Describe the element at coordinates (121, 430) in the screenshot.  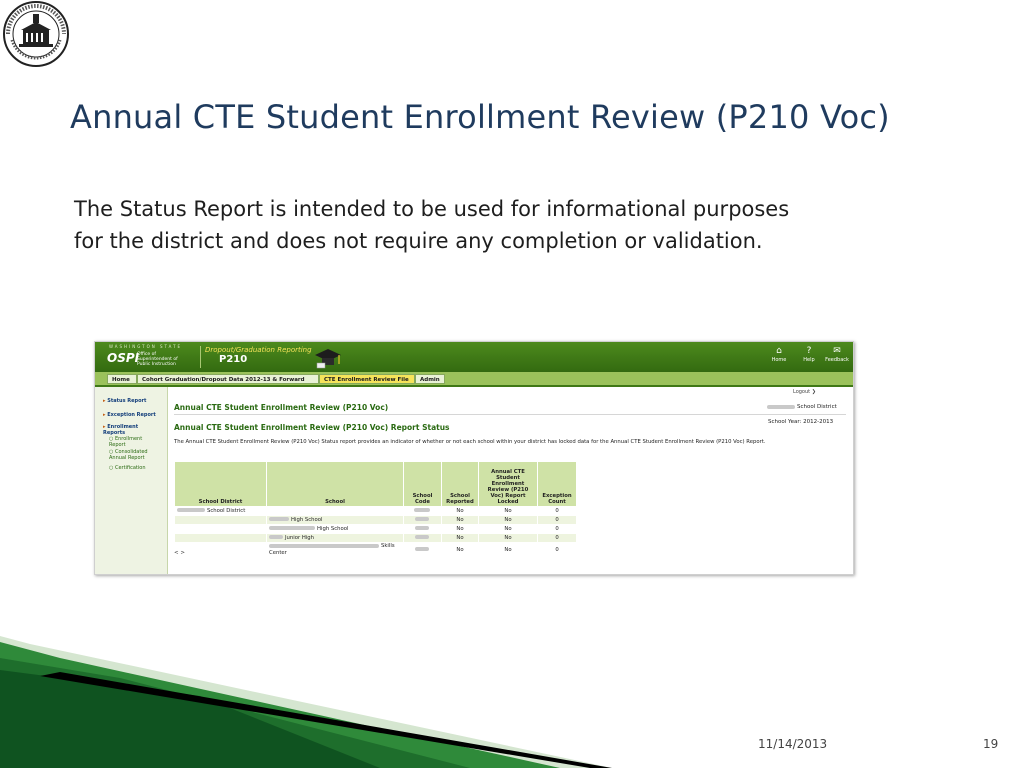
I see `sidebar-item-enrollment-reports: ▸ Enrollment Reports` at that location.